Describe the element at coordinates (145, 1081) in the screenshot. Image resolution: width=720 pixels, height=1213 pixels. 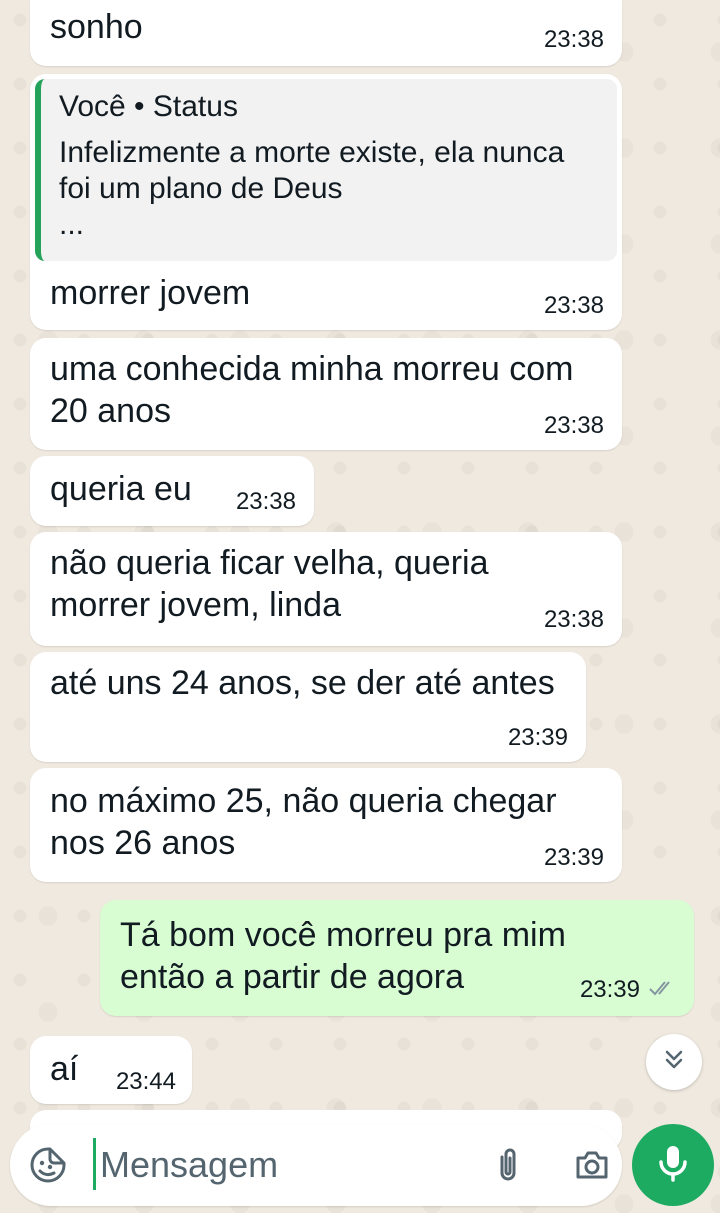
I see `message-time: 23:44` at that location.